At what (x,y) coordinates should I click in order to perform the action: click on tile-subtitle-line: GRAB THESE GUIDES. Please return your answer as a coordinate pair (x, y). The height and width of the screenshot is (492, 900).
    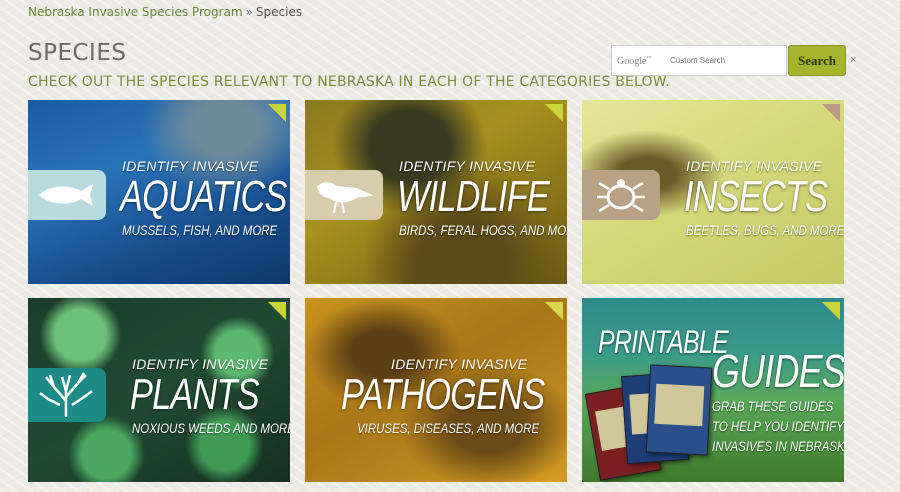
    Looking at the image, I should click on (773, 406).